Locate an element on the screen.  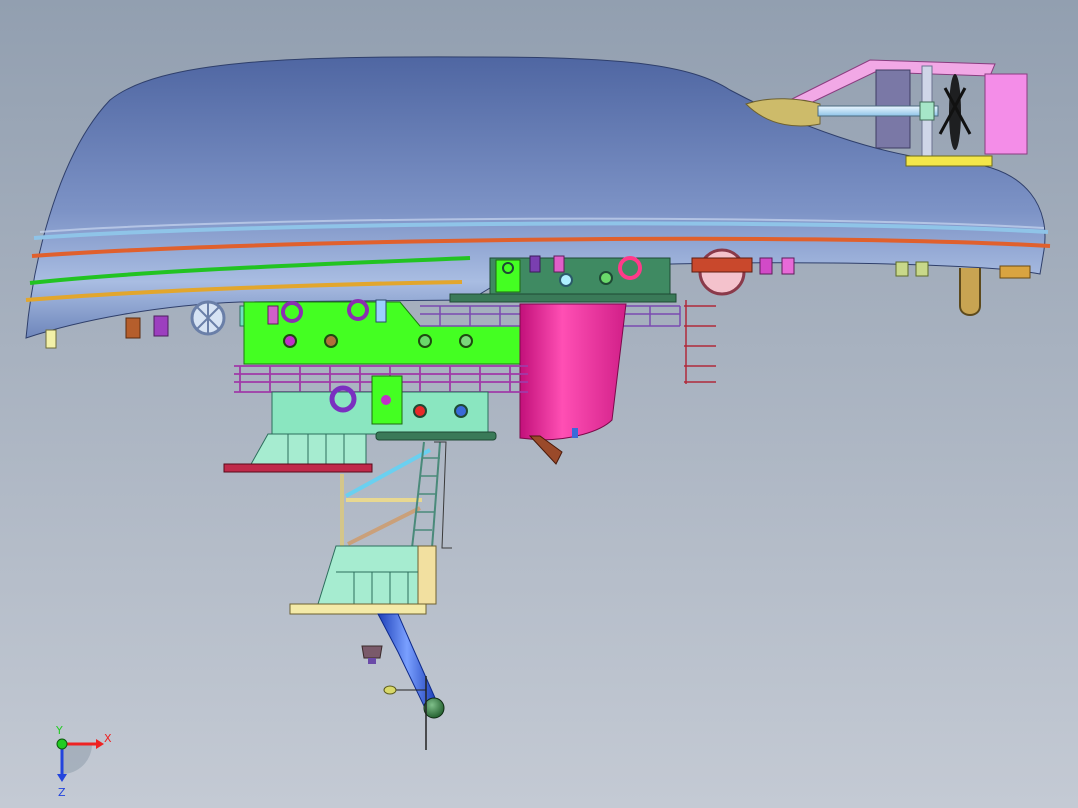
z-axis-label: Z is located at coordinates (62, 792).